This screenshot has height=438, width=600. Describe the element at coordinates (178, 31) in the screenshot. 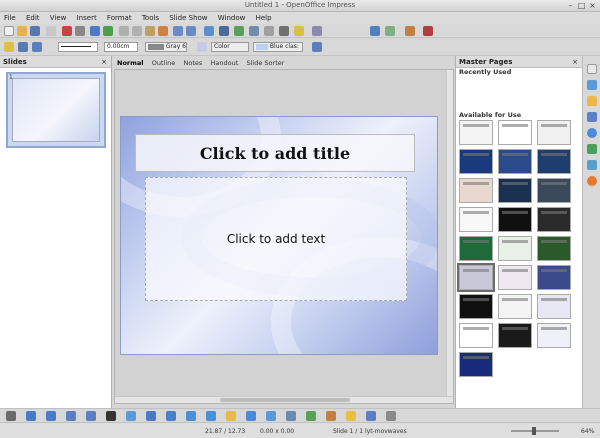

I see `undo-icon` at that location.